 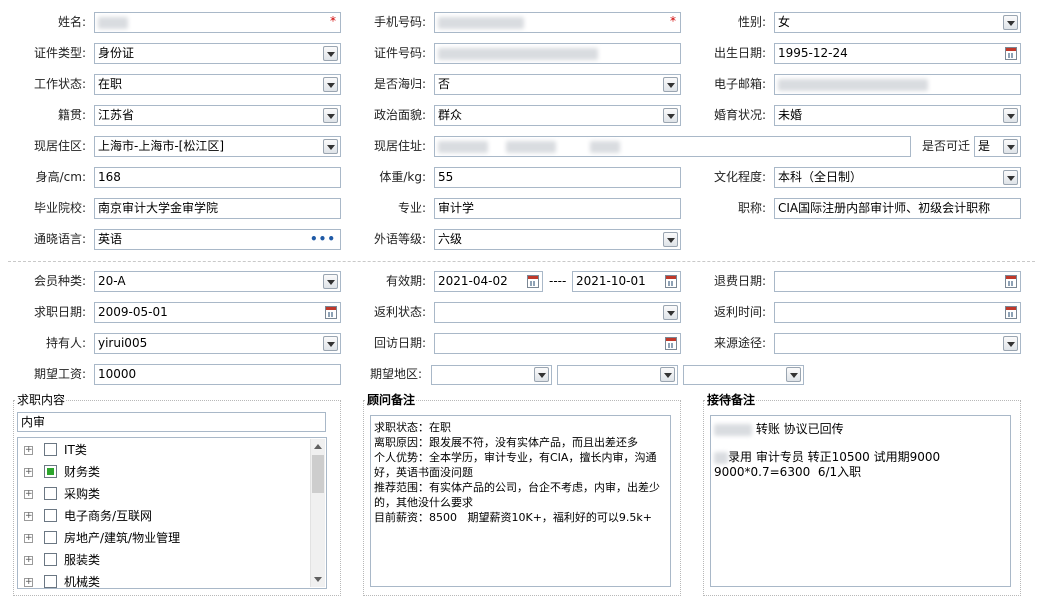 I want to click on relocate-select: 是, so click(x=997, y=146).